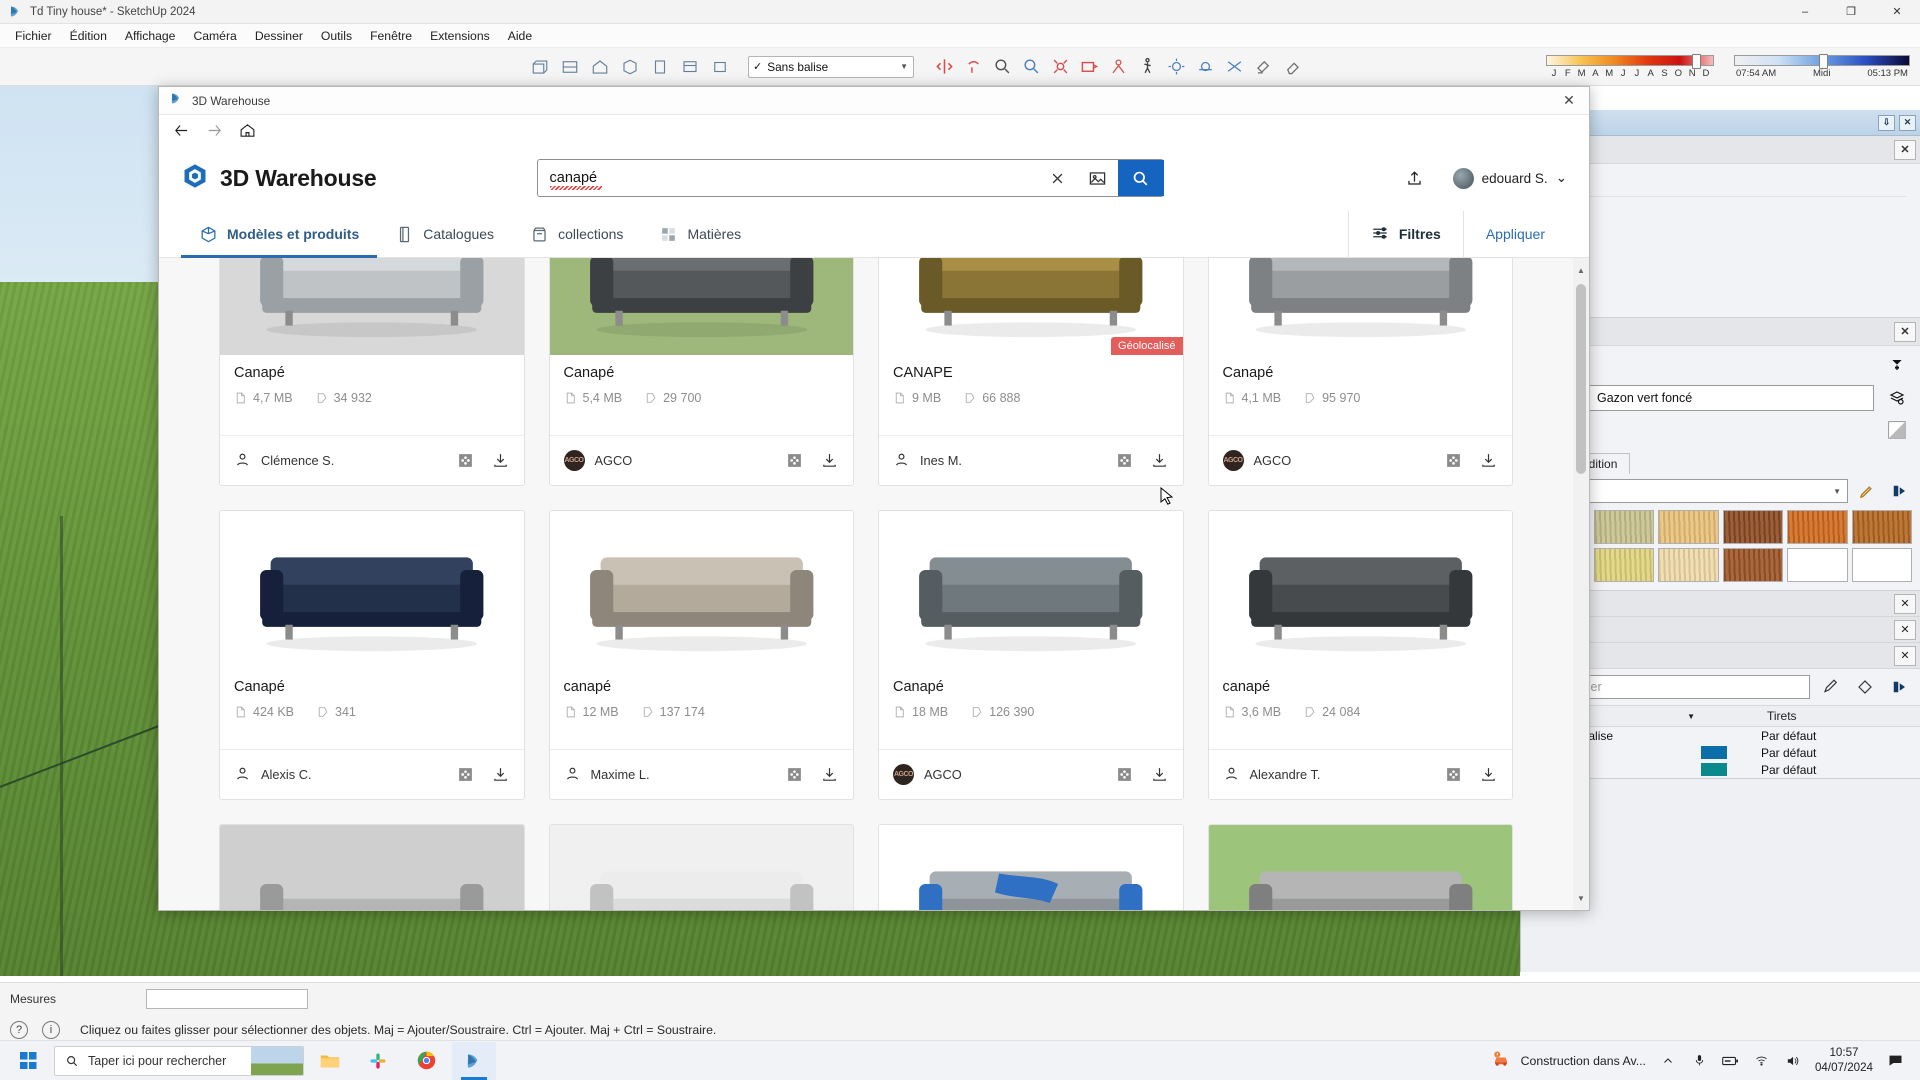  Describe the element at coordinates (1630, 61) in the screenshot. I see `month-slider` at that location.